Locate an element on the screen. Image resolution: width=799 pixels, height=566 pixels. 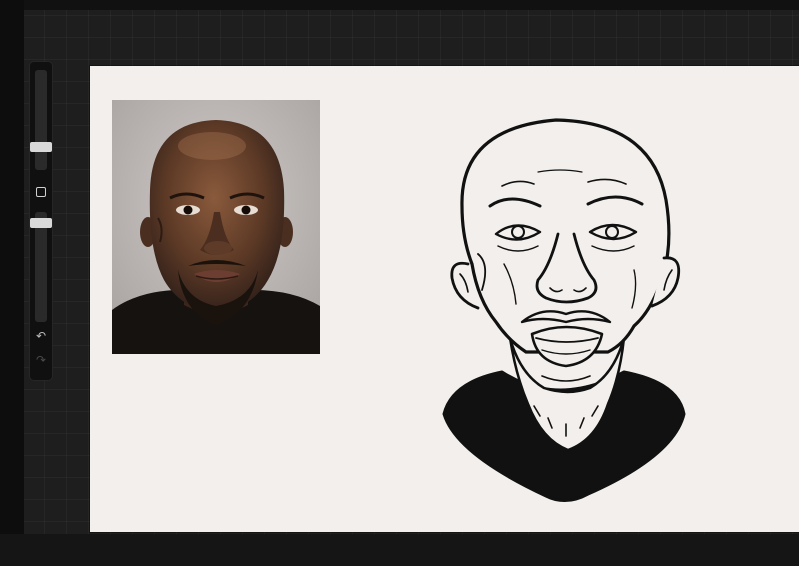
opacity-slider-handle is located at coordinates (41, 223).